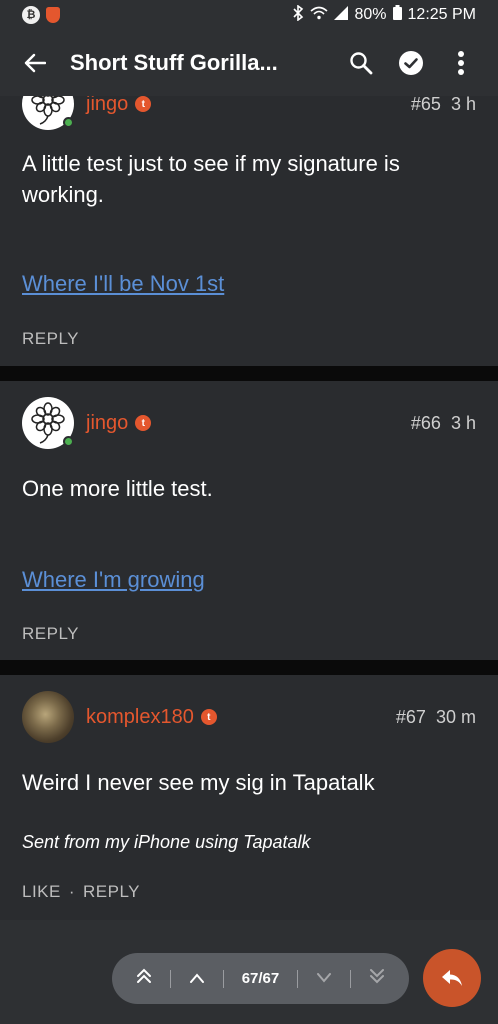 The width and height of the screenshot is (498, 1024). I want to click on post-number: #67, so click(410, 716).